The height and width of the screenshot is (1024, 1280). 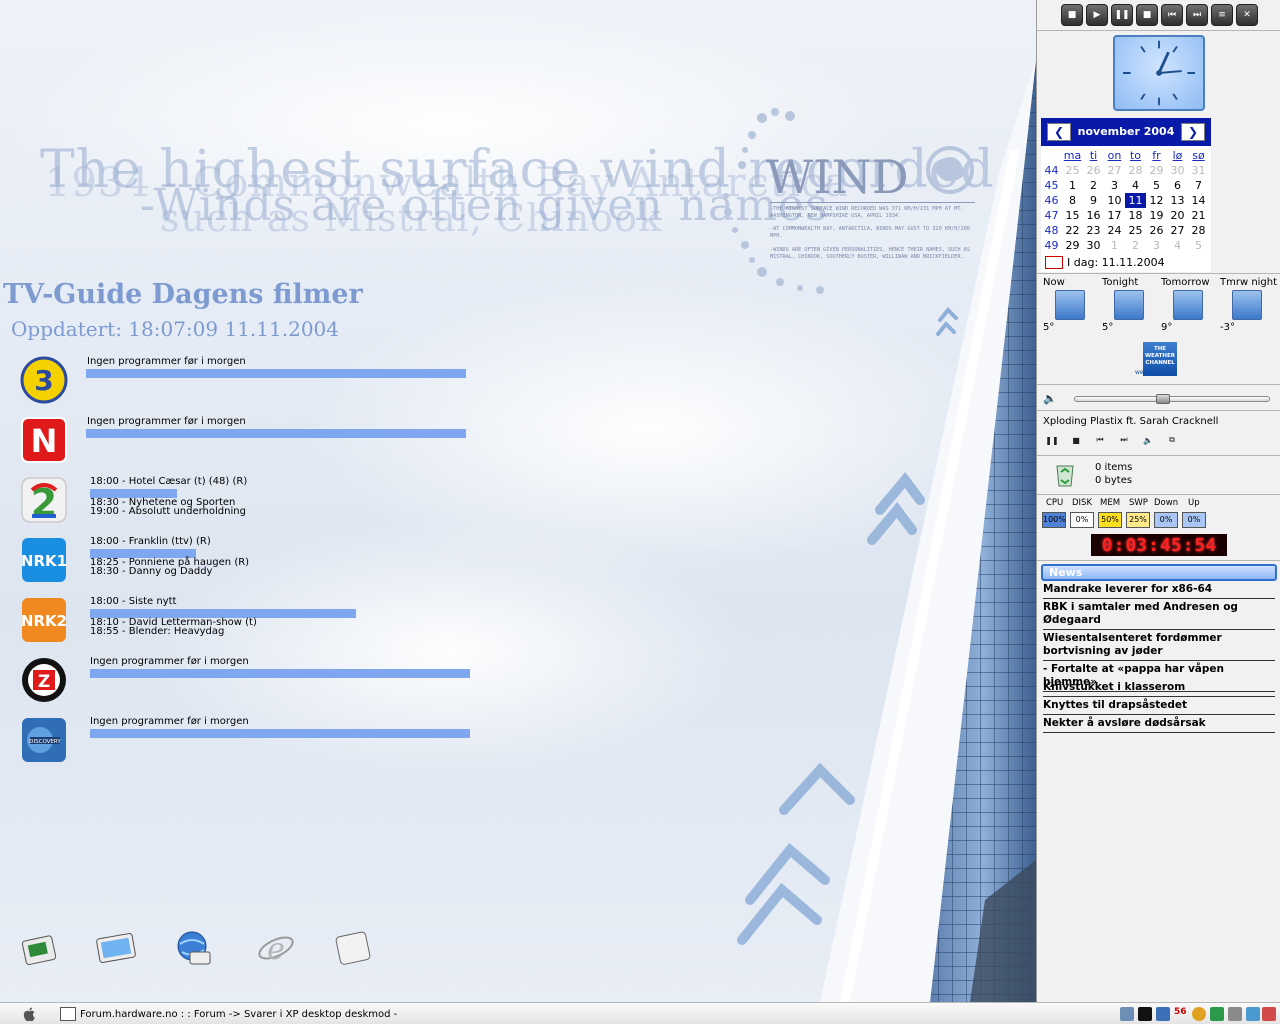 I want to click on tvn-logo-icon: N, so click(x=44, y=440).